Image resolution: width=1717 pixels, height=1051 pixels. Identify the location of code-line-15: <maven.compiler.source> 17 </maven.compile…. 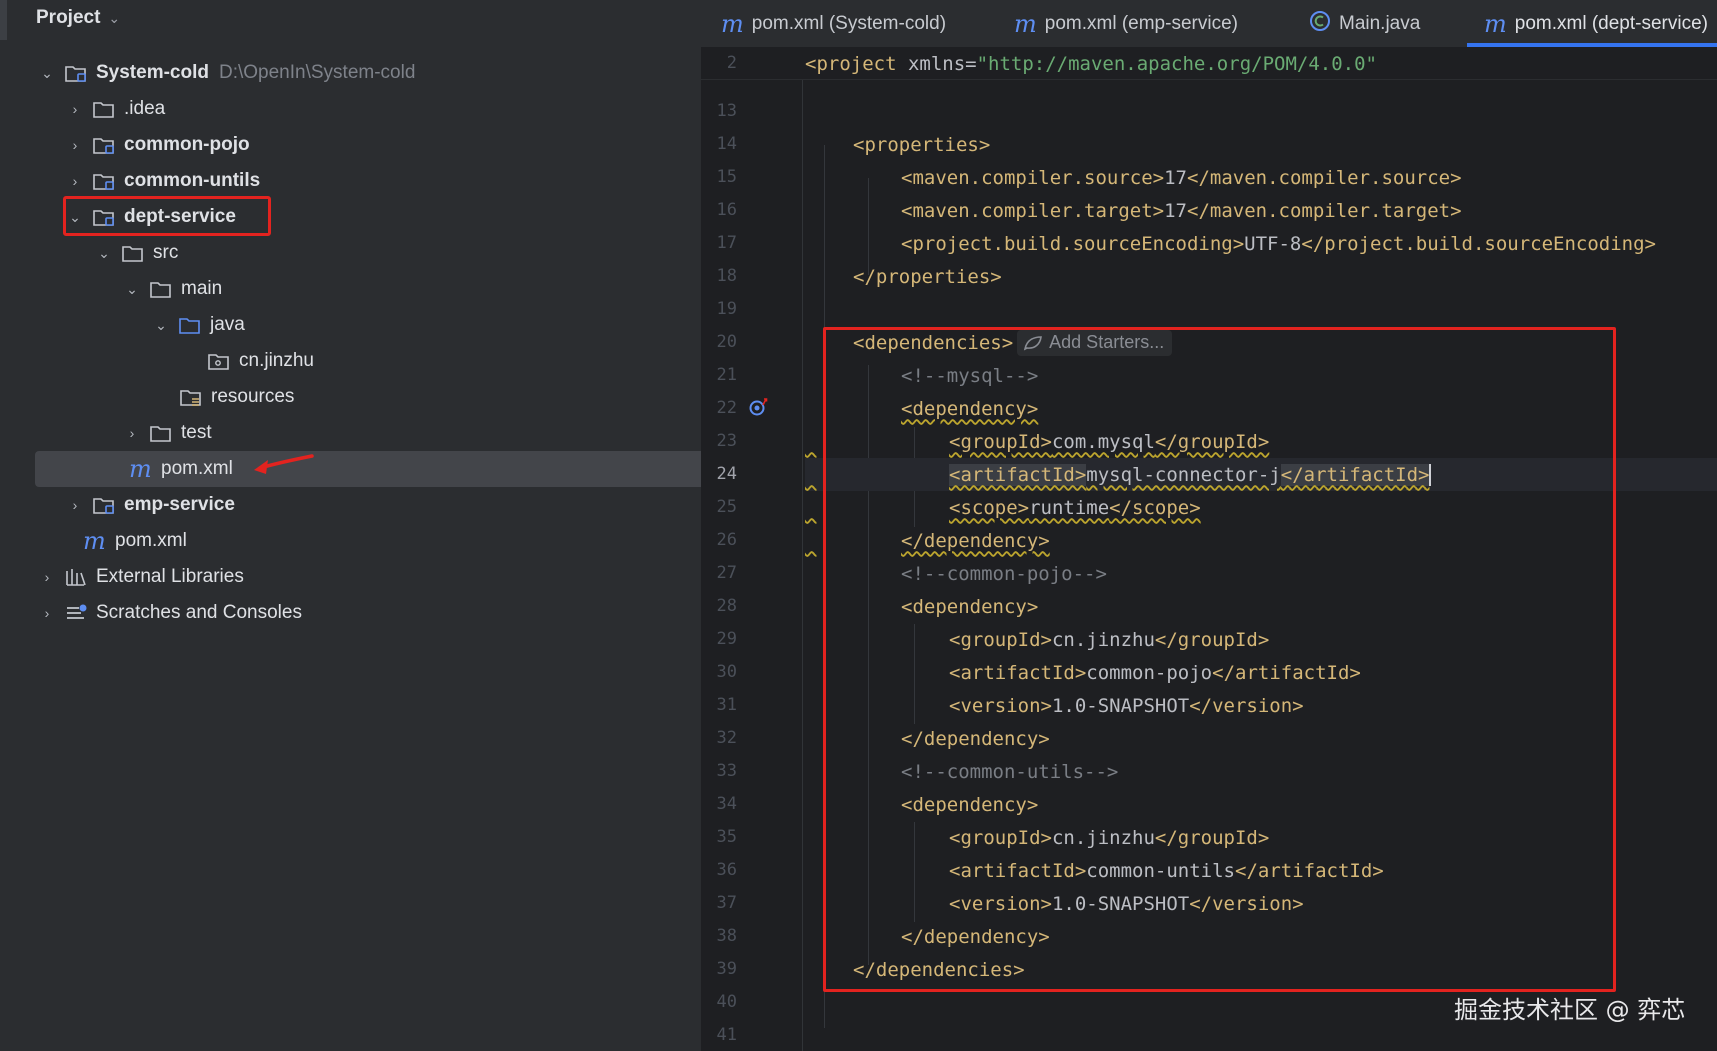
(1261, 177).